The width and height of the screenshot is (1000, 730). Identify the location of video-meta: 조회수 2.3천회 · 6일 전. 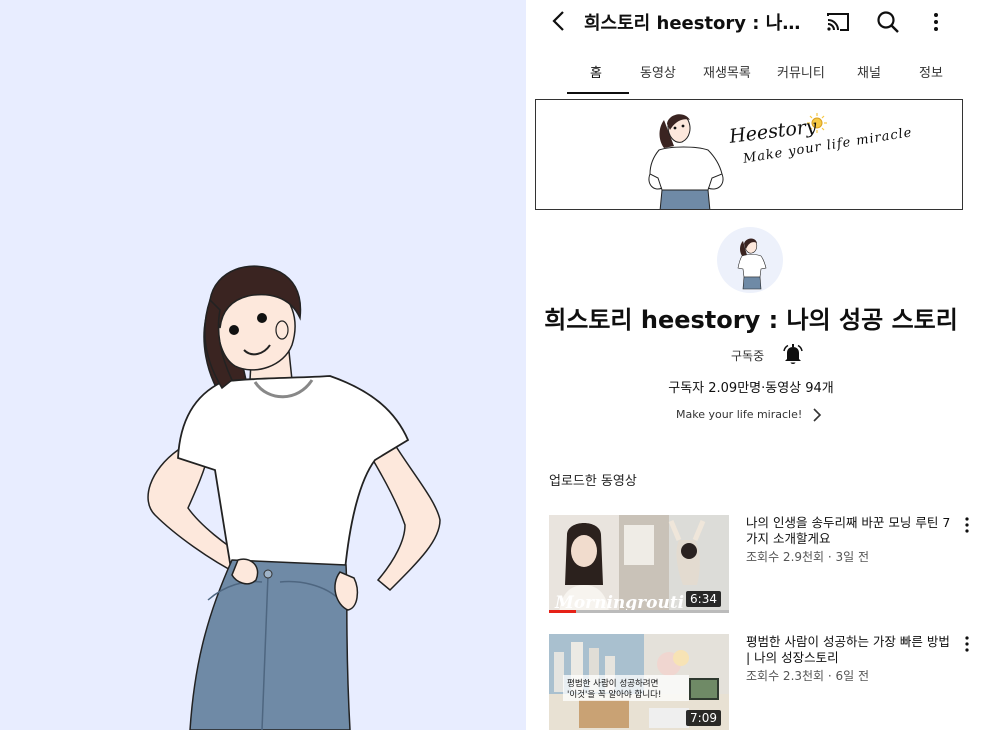
(808, 676).